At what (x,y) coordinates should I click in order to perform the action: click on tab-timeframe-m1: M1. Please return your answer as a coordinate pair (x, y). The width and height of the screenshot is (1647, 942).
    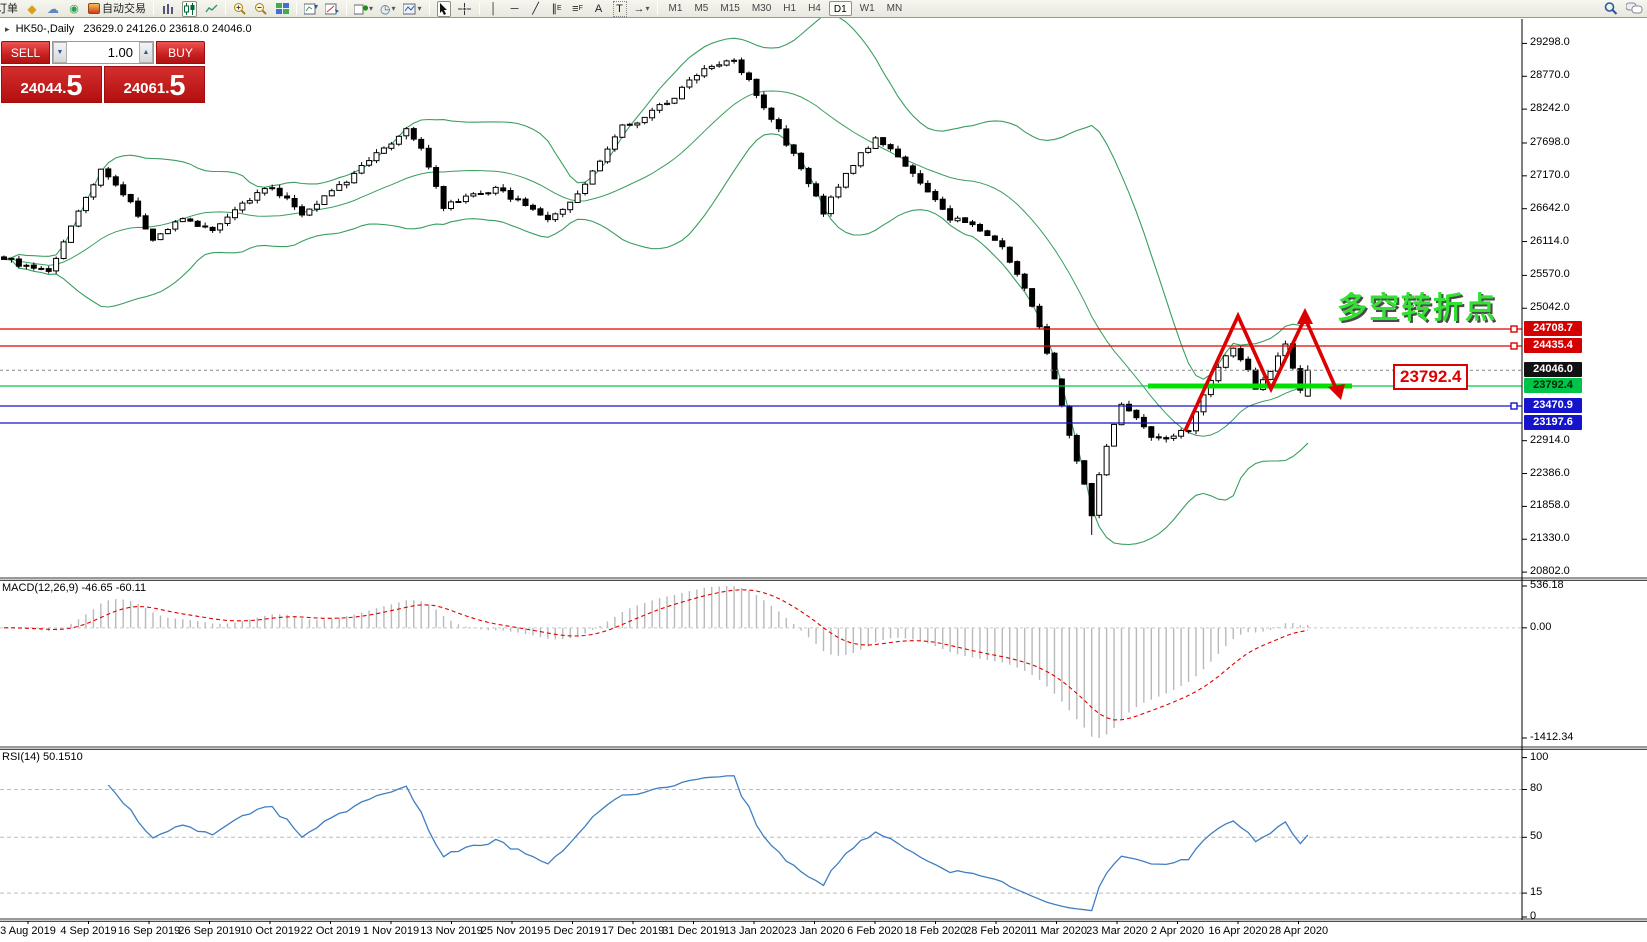
    Looking at the image, I should click on (676, 8).